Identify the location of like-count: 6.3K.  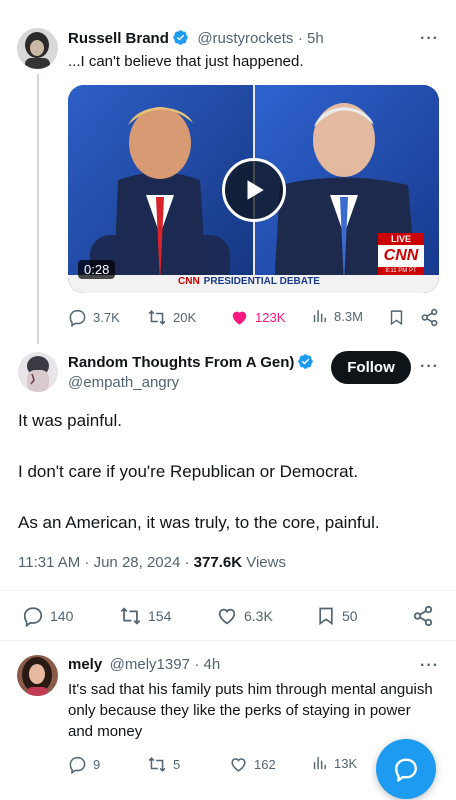
(258, 616).